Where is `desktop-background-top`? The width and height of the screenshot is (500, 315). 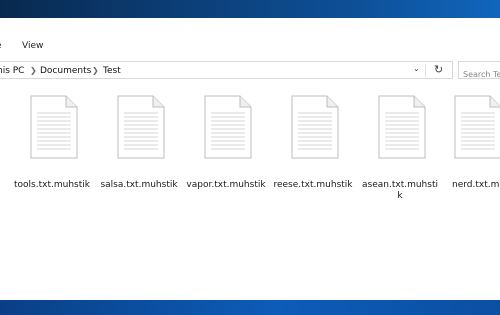
desktop-background-top is located at coordinates (250, 9).